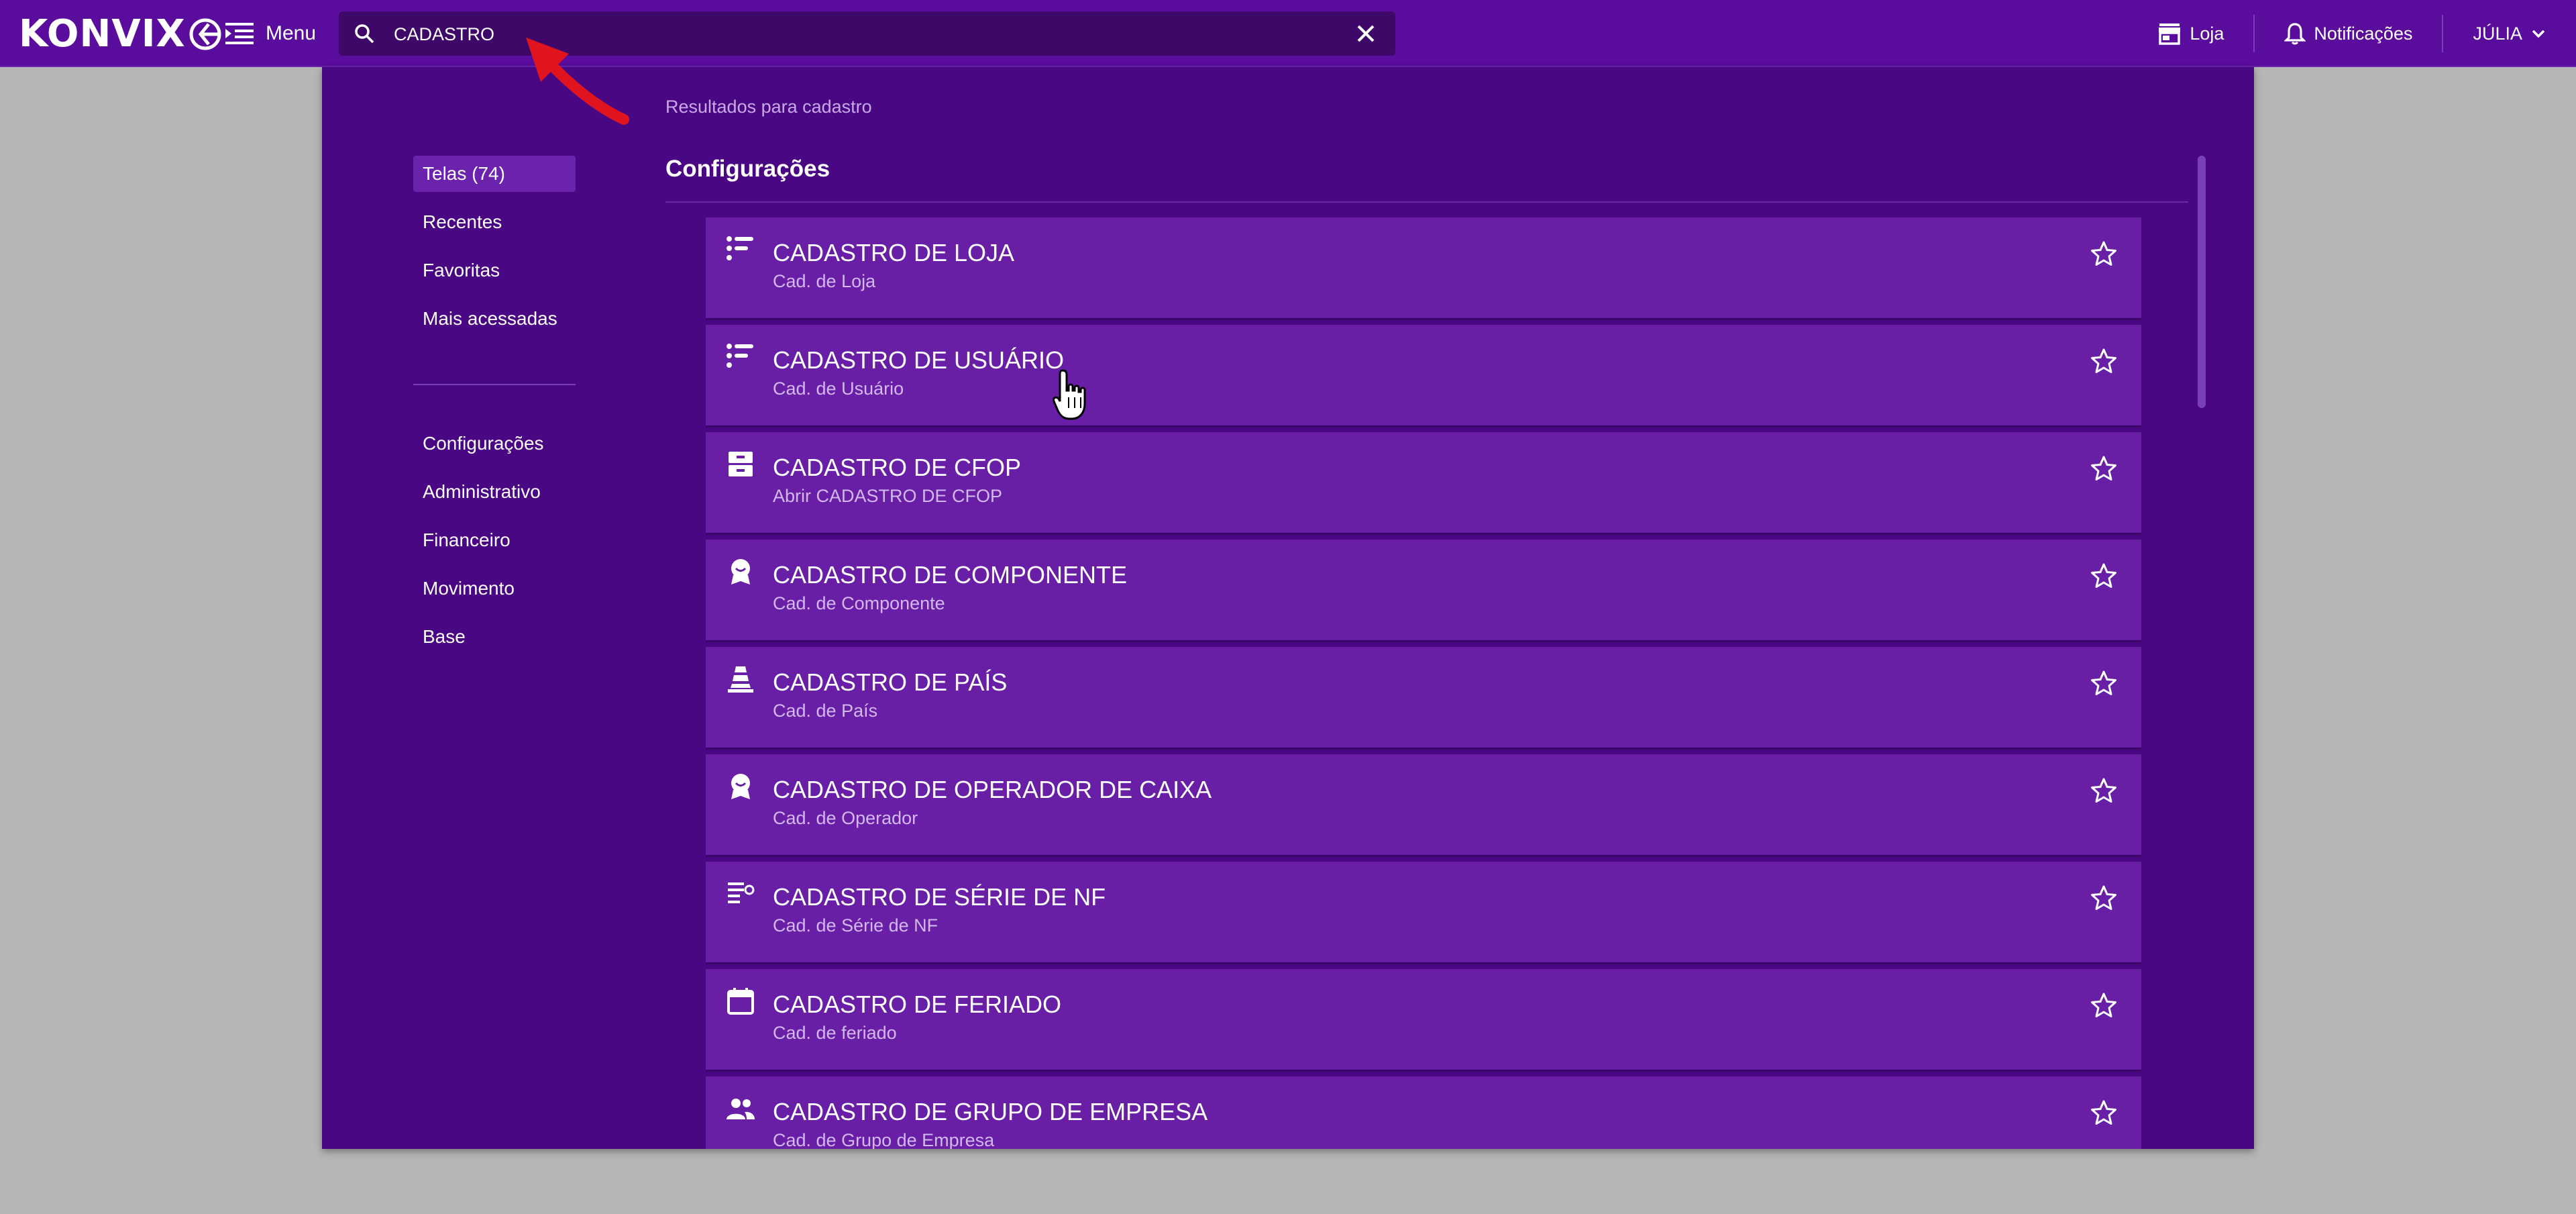 This screenshot has height=1214, width=2576. What do you see at coordinates (740, 1001) in the screenshot?
I see `calendar-icon` at bounding box center [740, 1001].